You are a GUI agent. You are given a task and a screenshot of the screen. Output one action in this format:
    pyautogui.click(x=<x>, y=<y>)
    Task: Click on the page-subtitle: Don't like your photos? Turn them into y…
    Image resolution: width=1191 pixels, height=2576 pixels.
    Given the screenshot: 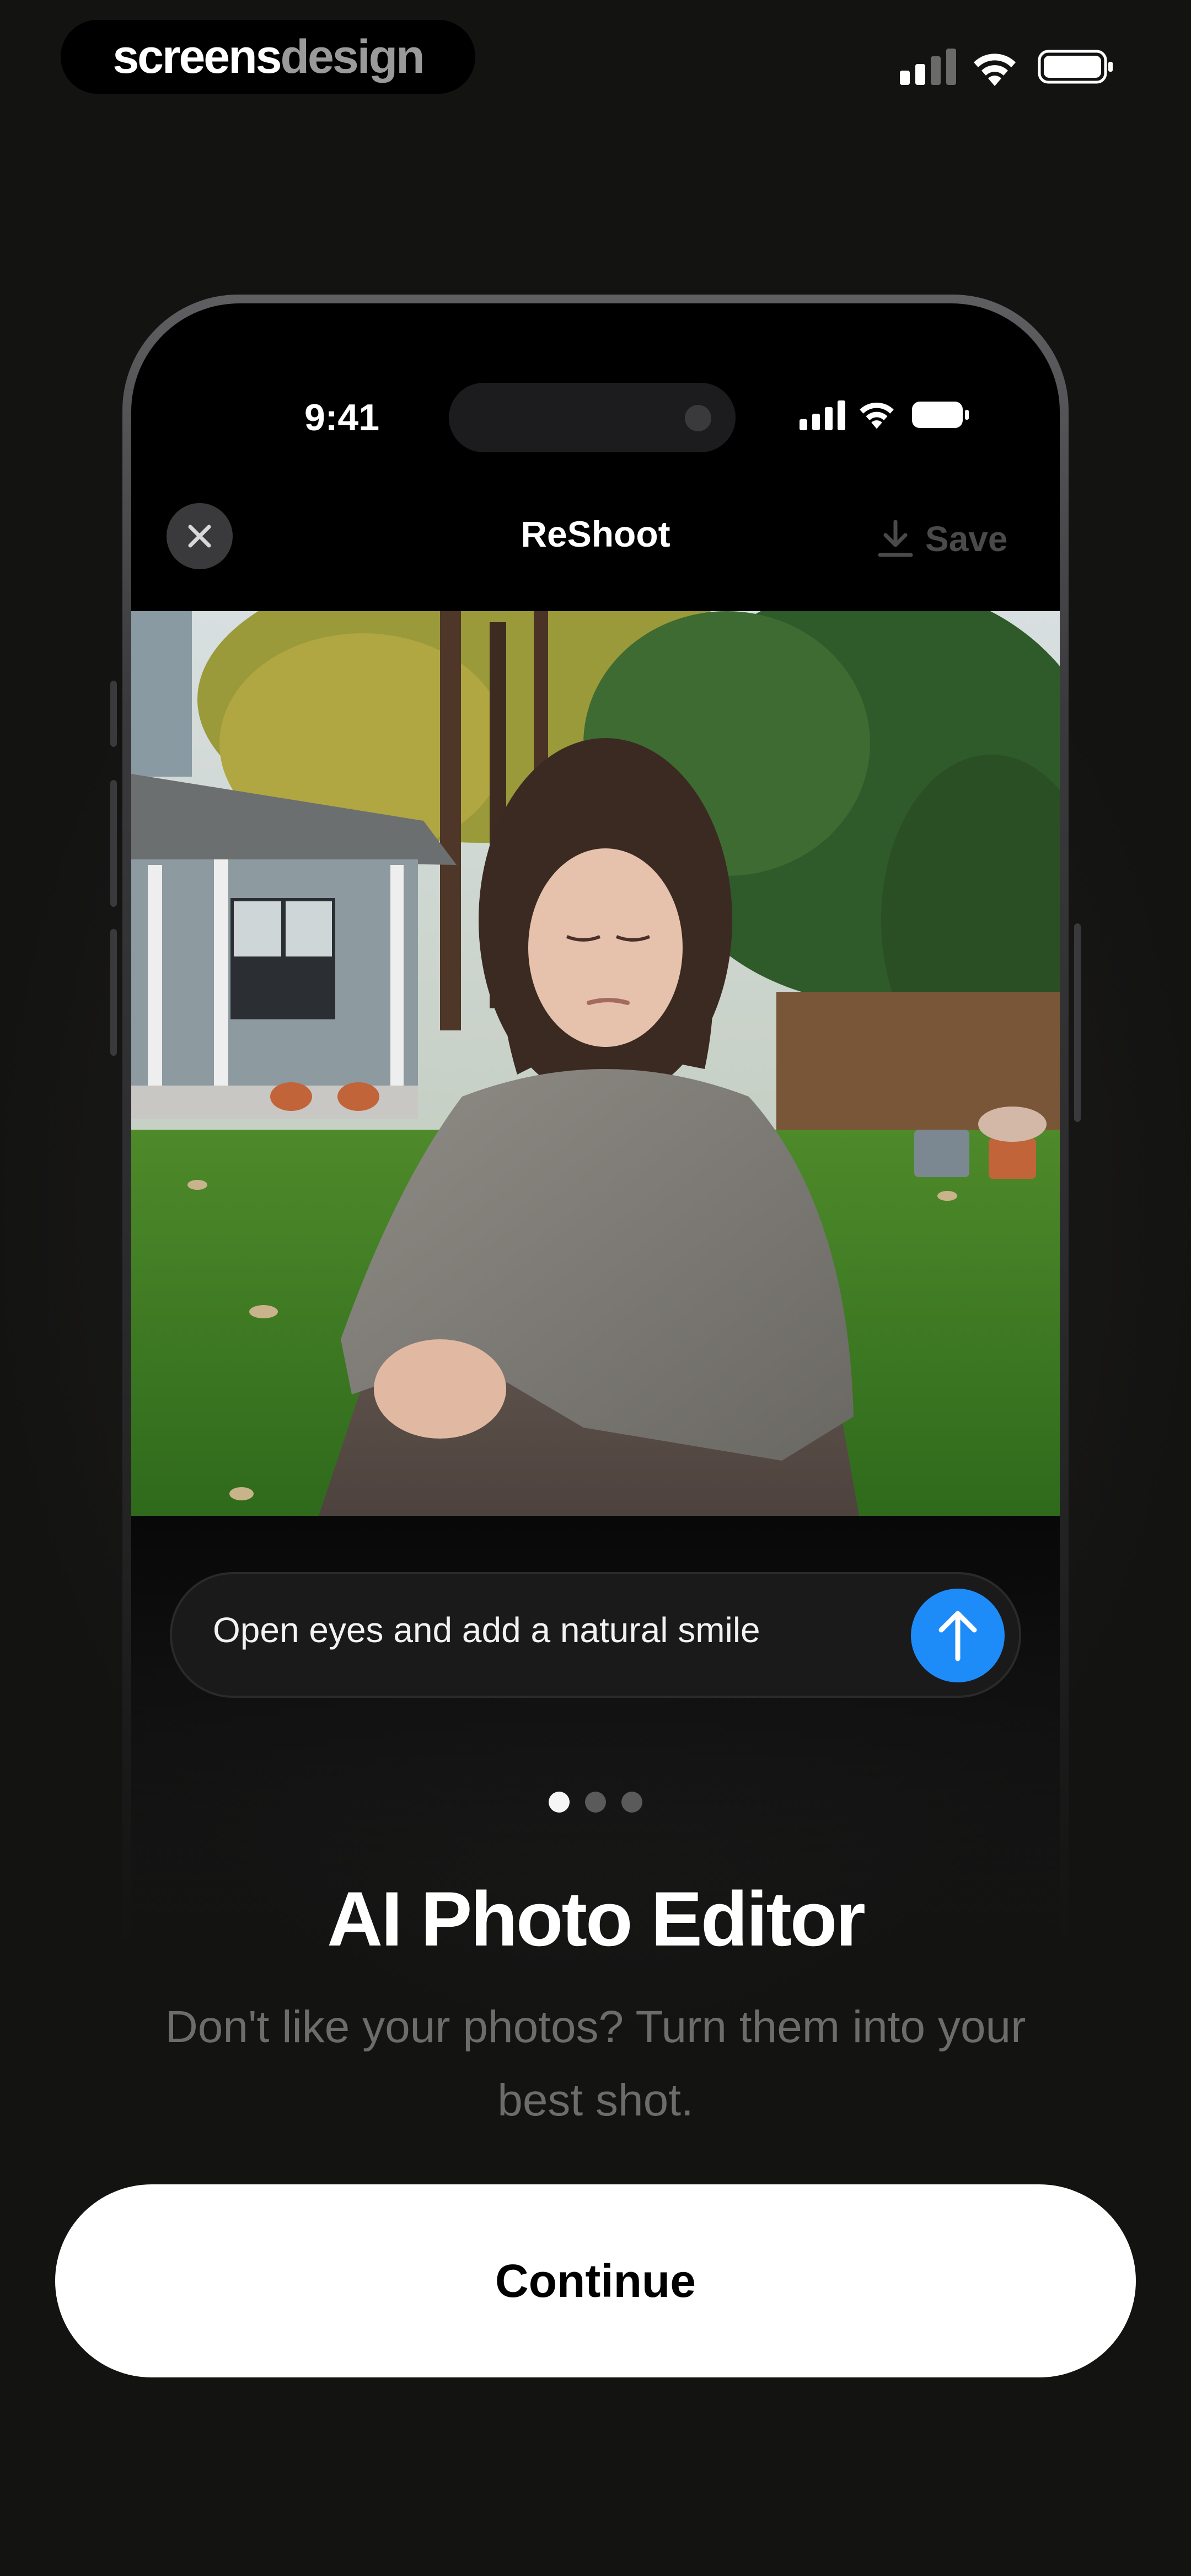 What is the action you would take?
    pyautogui.click(x=595, y=2063)
    